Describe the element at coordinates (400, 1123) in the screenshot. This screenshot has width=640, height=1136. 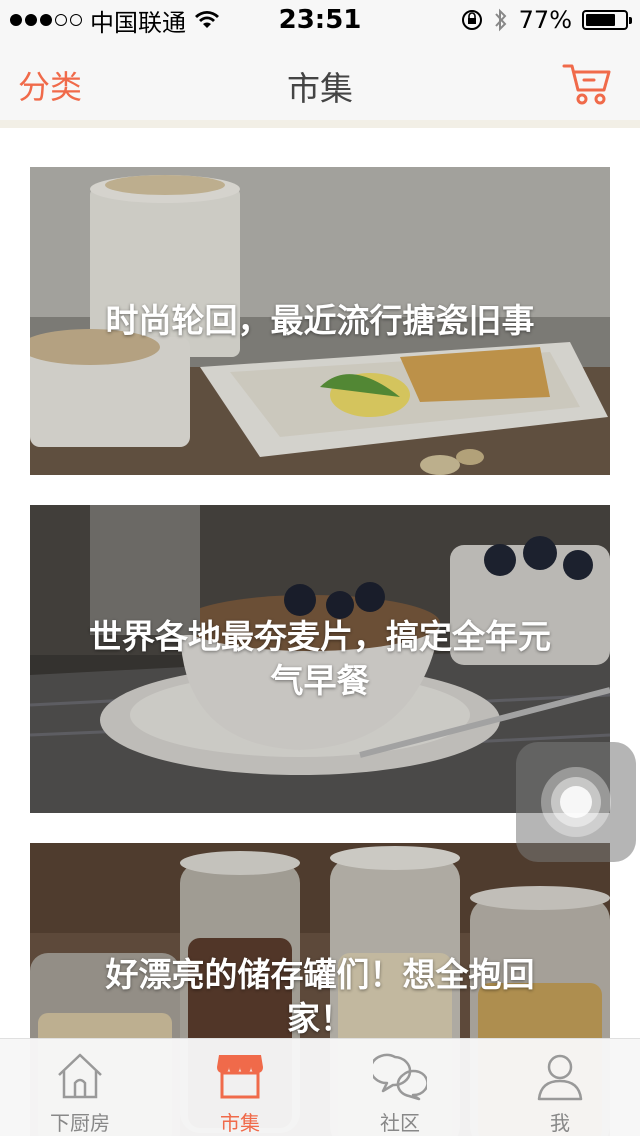
I see `tab-label: 社区` at that location.